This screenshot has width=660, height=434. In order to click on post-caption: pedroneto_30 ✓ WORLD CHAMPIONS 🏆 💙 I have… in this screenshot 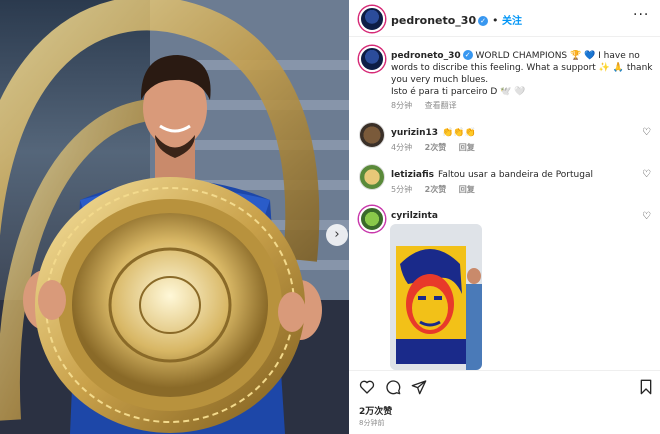, I will do `click(522, 74)`.